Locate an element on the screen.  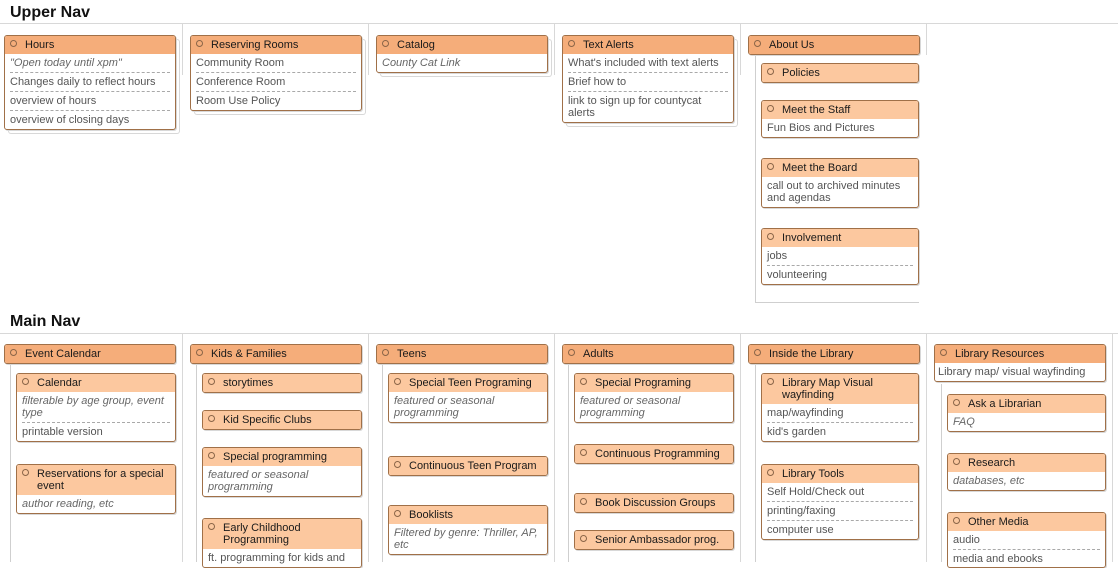
list-item: Fun Bios and Pictures is located at coordinates (821, 128).